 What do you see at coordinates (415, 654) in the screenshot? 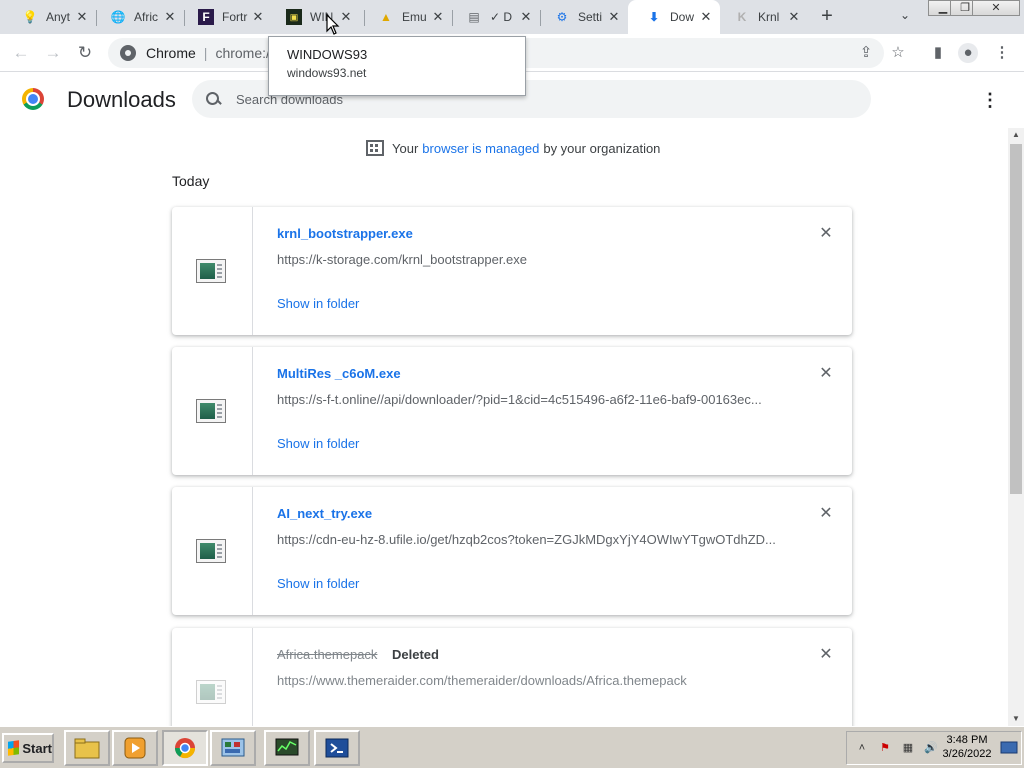
I see `download-status-label: Deleted` at bounding box center [415, 654].